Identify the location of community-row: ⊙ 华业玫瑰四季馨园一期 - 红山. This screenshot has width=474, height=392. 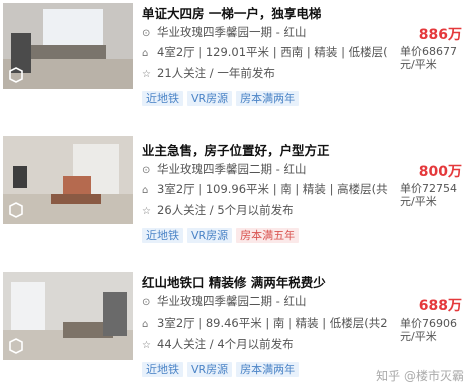
(272, 32).